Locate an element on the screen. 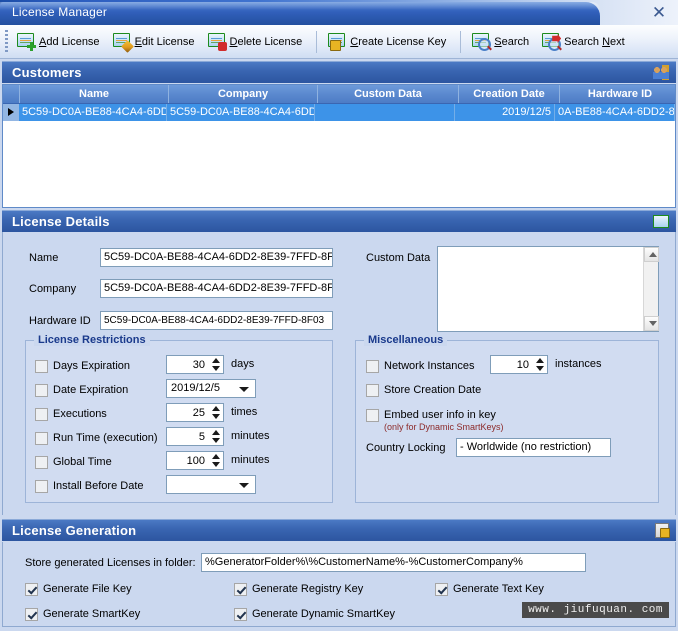 Image resolution: width=678 pixels, height=631 pixels. install-before-date-check-icon is located at coordinates (41, 486).